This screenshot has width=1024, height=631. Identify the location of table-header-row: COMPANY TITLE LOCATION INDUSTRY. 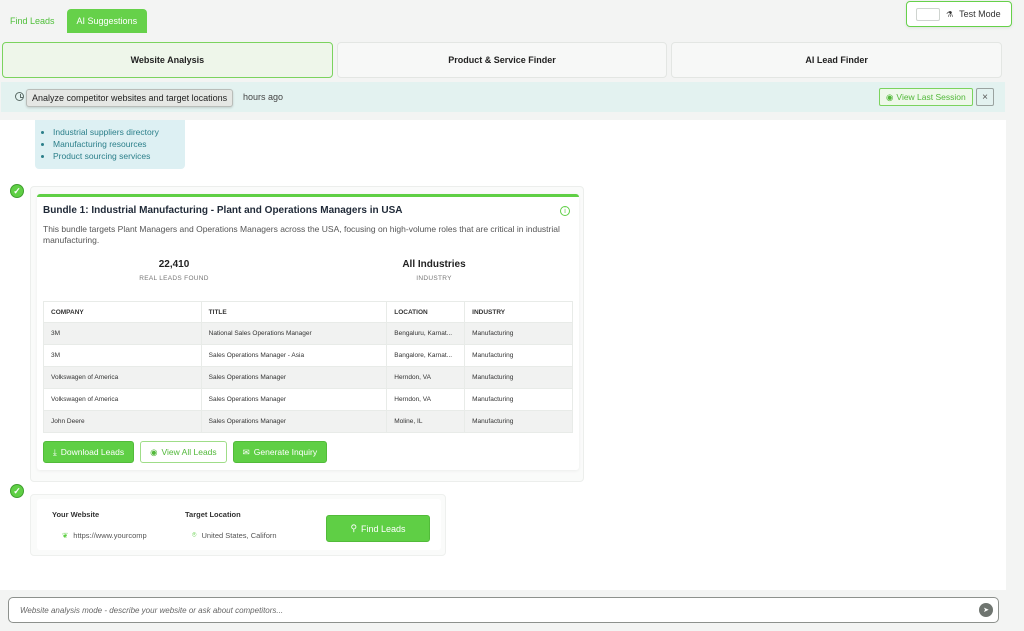
(308, 312).